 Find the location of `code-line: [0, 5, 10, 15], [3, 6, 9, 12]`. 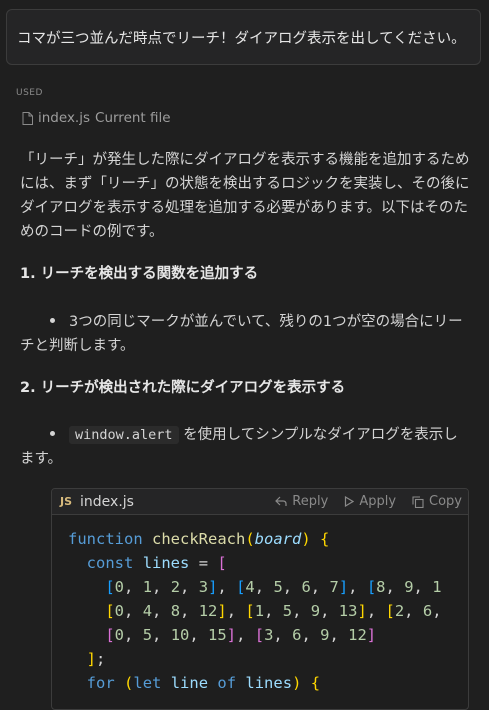

code-line: [0, 5, 10, 15], [3, 6, 9, 12] is located at coordinates (241, 635).